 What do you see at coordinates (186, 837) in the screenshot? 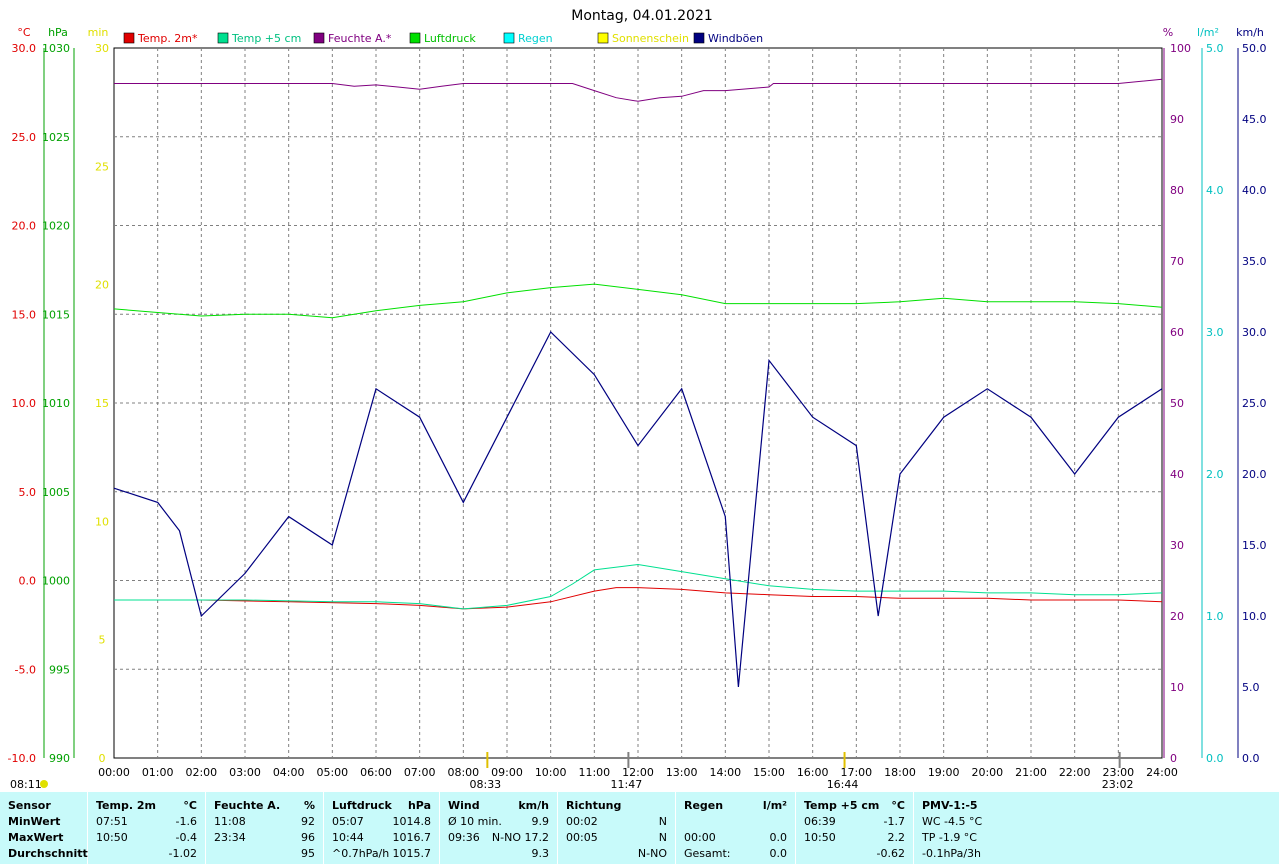
I see `footer-value: -0.4` at bounding box center [186, 837].